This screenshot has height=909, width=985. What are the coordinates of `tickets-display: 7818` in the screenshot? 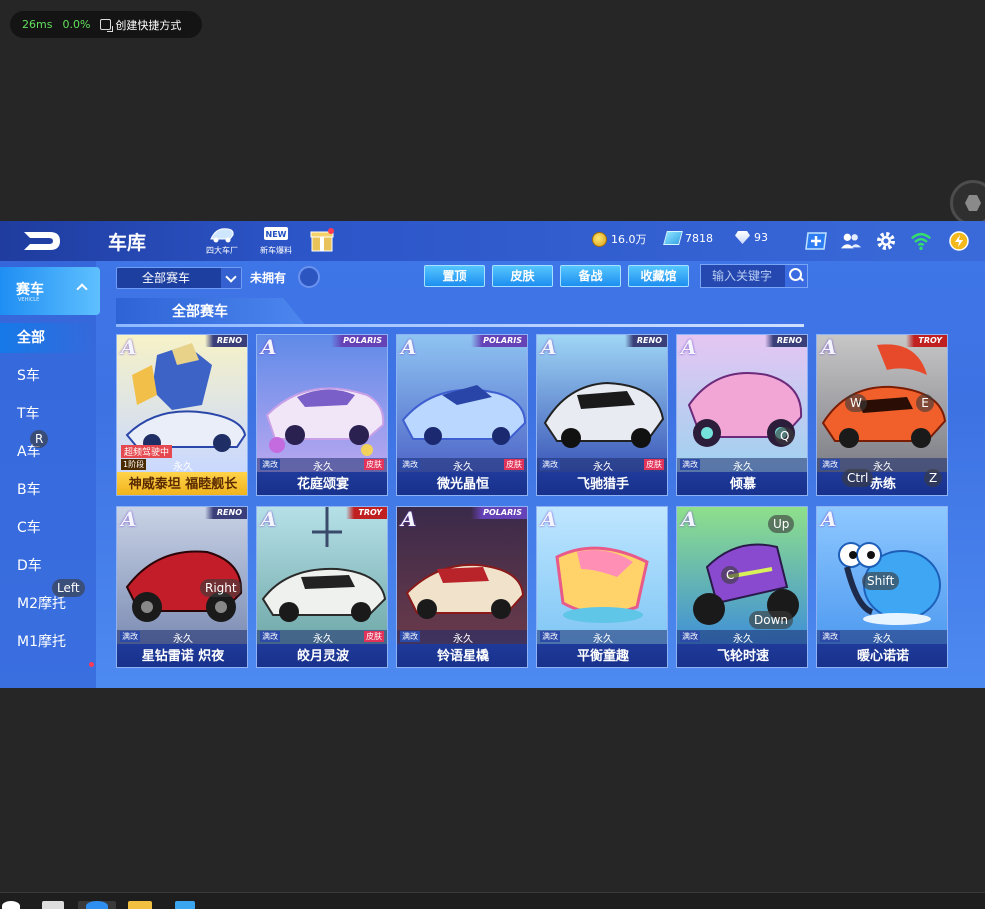 It's located at (688, 238).